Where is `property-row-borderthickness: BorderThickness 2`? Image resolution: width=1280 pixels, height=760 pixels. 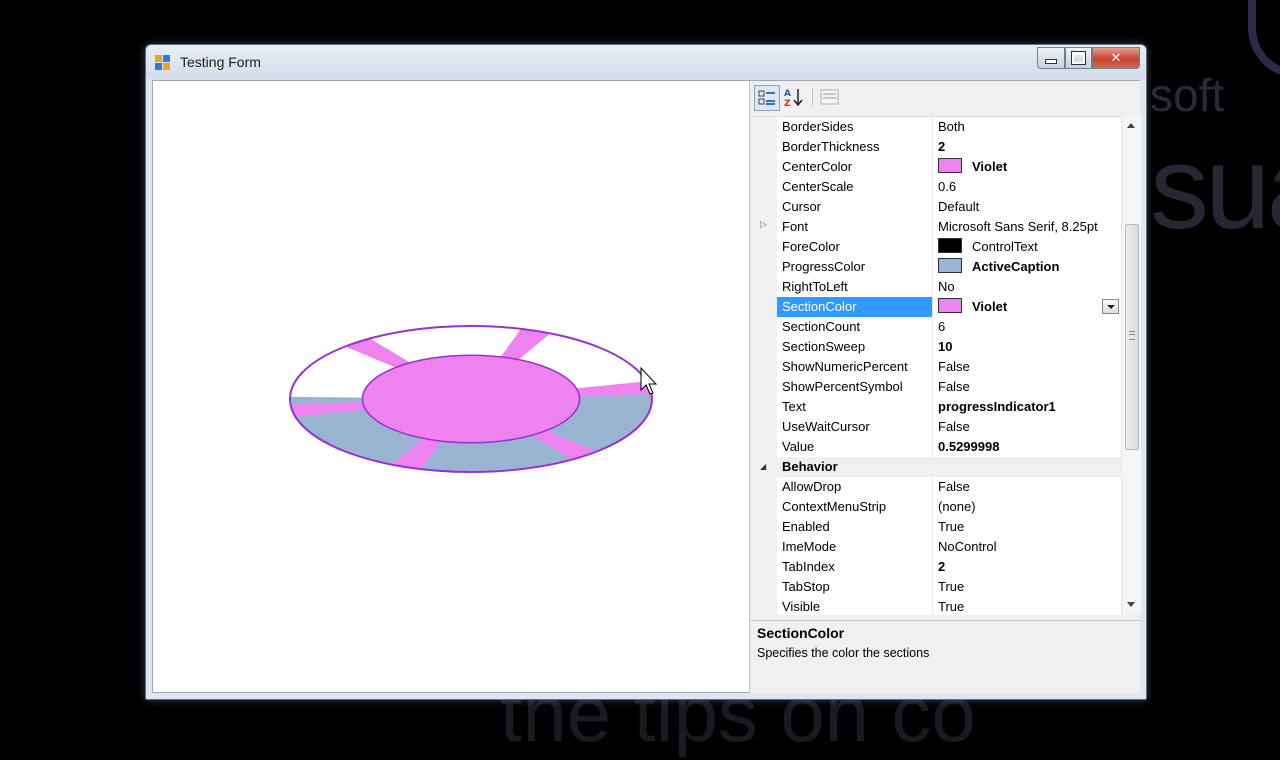
property-row-borderthickness: BorderThickness 2 is located at coordinates (935, 147).